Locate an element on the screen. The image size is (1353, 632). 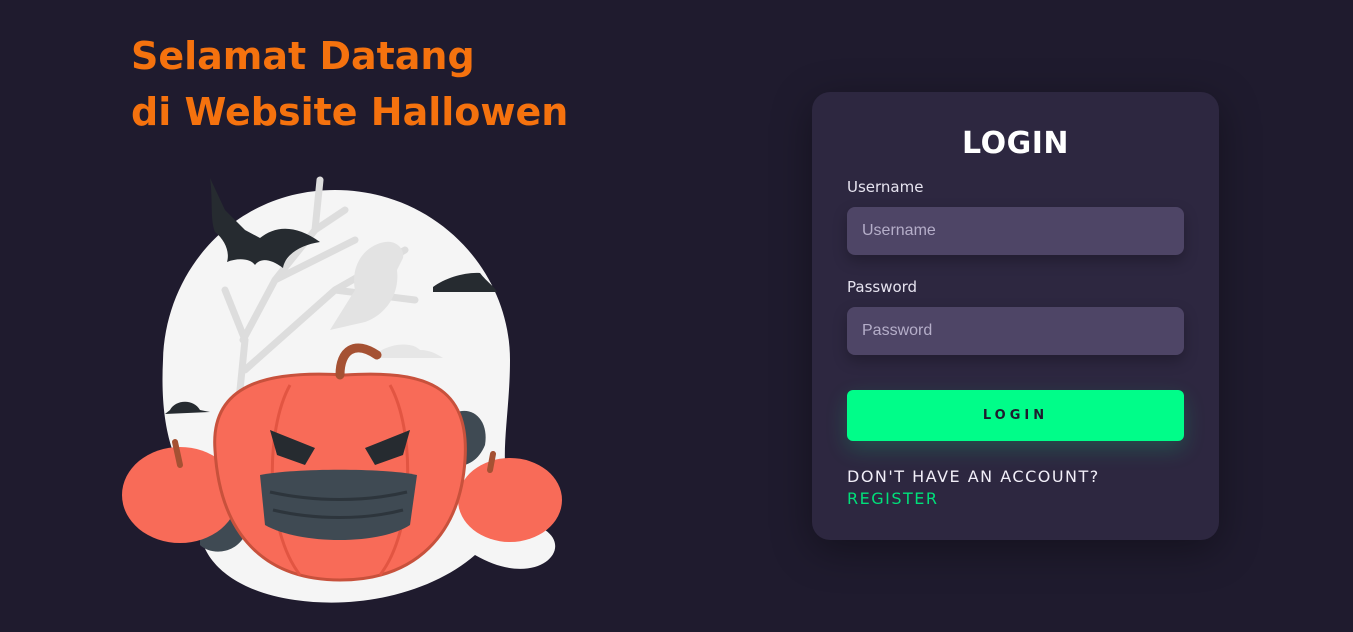
login-title: LOGIN is located at coordinates (1015, 143).